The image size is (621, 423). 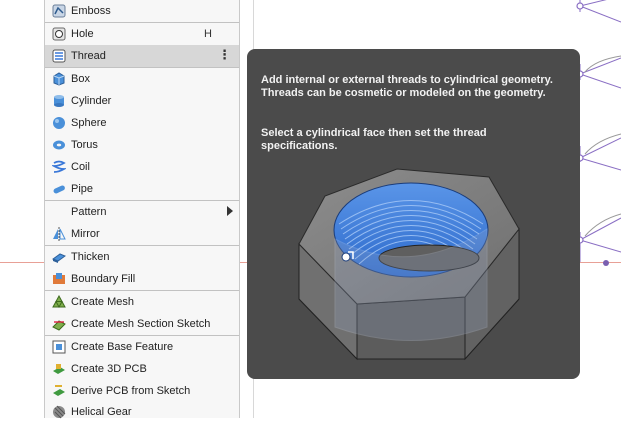 I want to click on menu-item-create-3d-pcb: Create 3D PCB, so click(x=142, y=369).